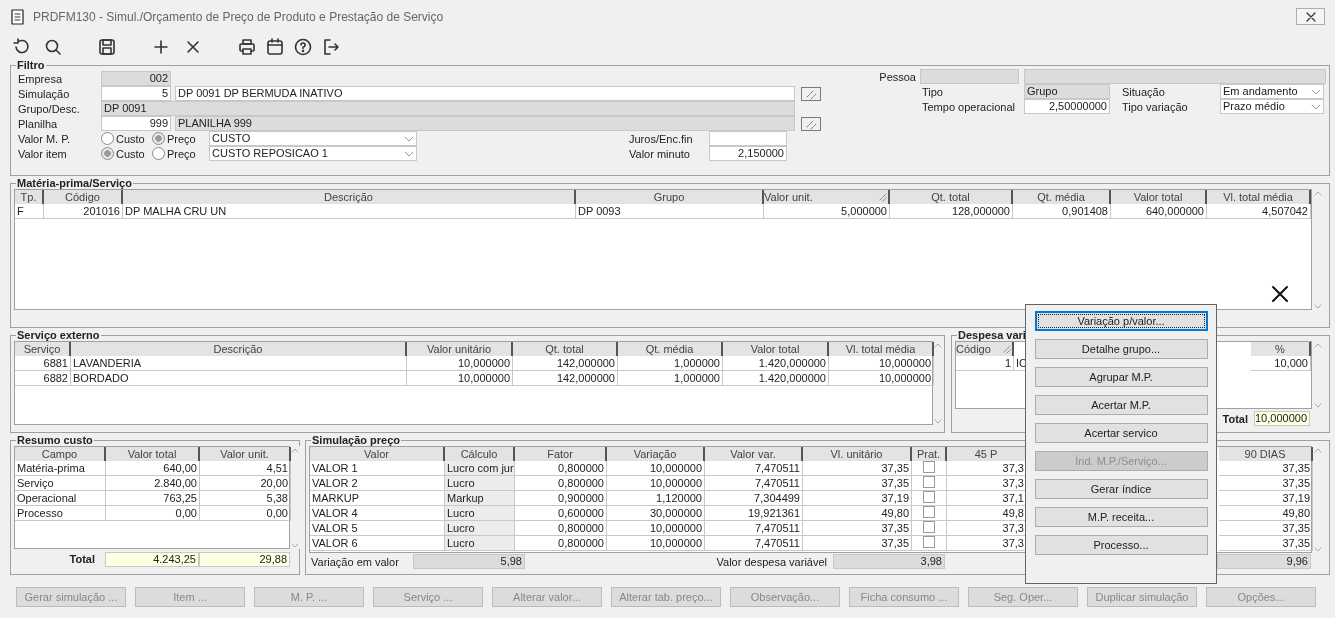 This screenshot has width=1335, height=618. Describe the element at coordinates (857, 483) in the screenshot. I see `table-cell: 37,35` at that location.